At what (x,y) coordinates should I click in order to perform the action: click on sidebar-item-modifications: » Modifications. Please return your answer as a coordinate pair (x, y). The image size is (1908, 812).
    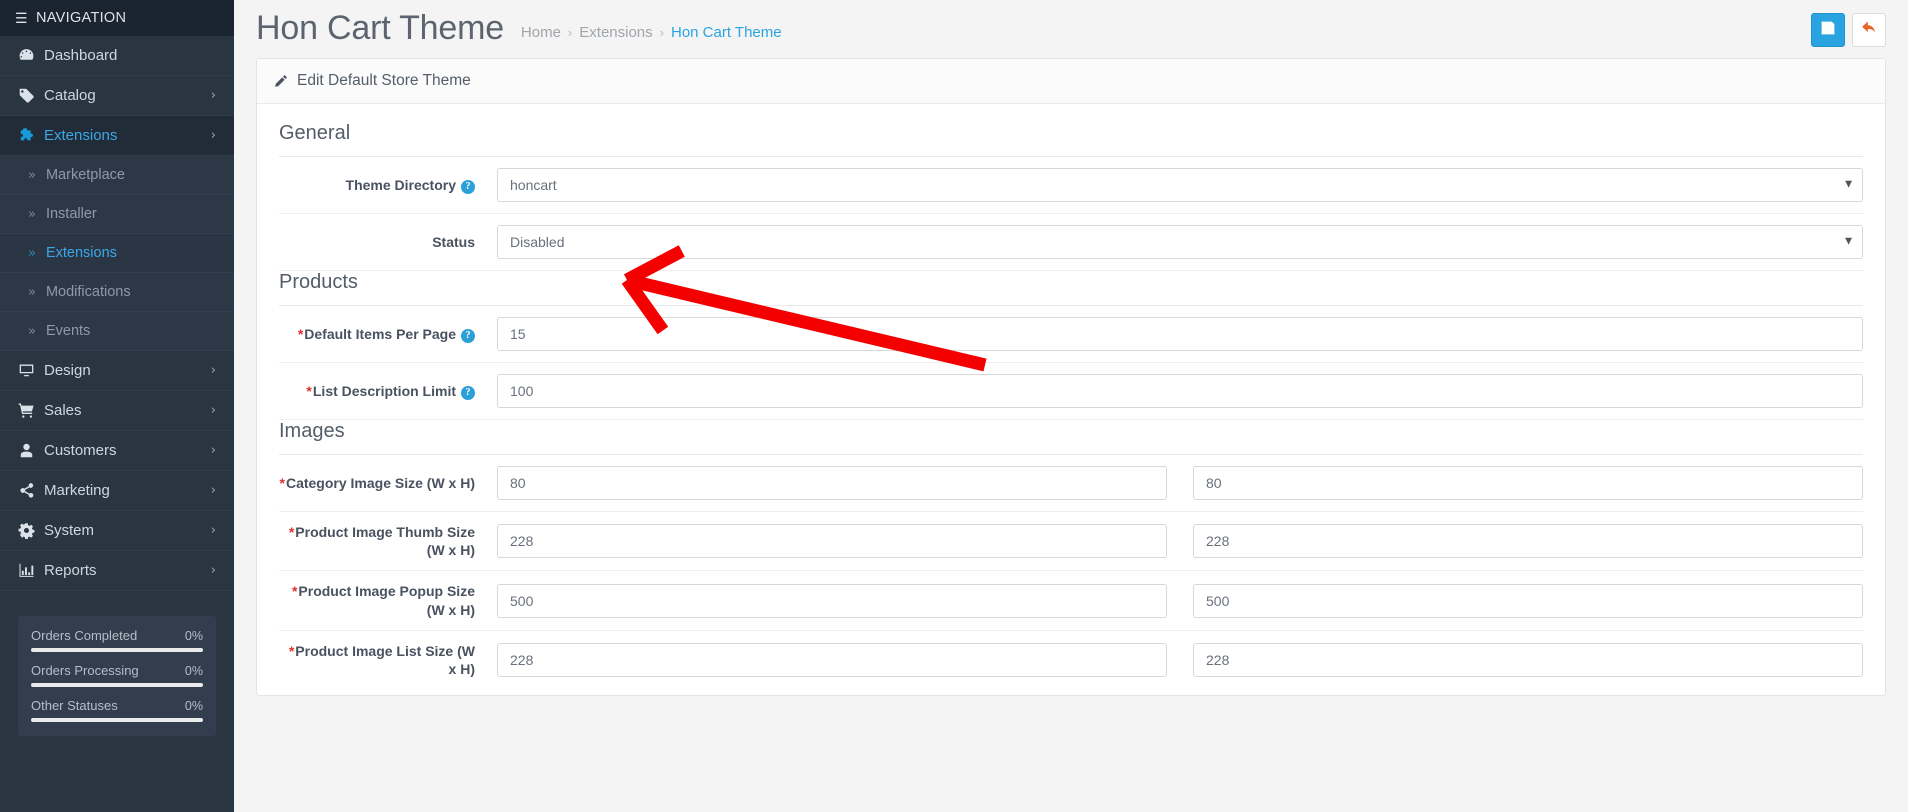
    Looking at the image, I should click on (117, 292).